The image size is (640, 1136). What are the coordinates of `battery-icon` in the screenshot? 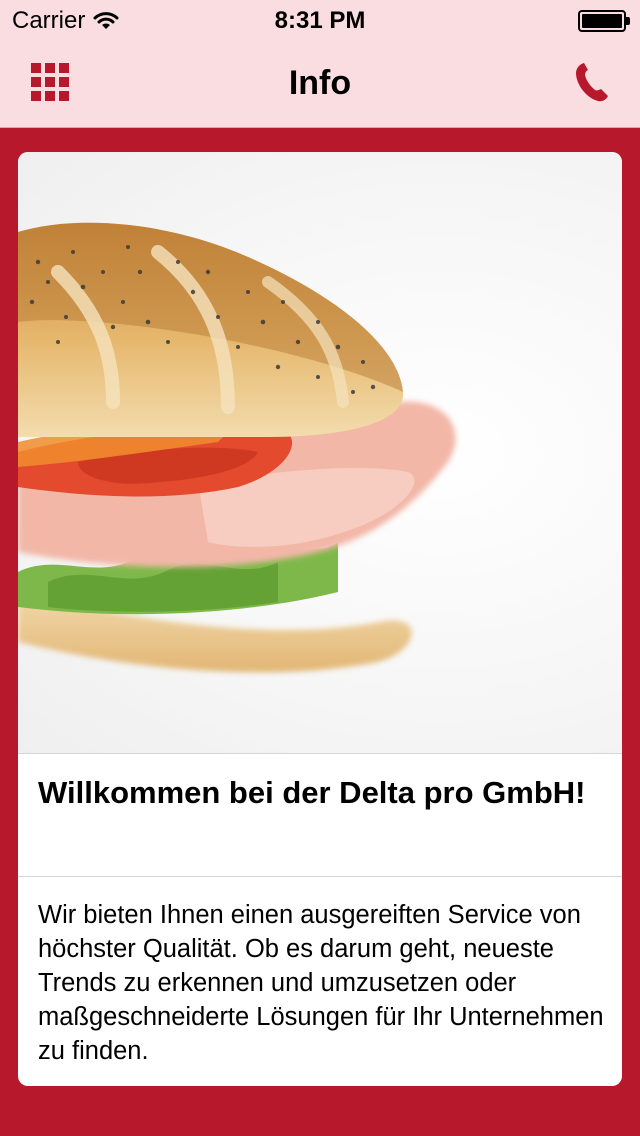 It's located at (604, 21).